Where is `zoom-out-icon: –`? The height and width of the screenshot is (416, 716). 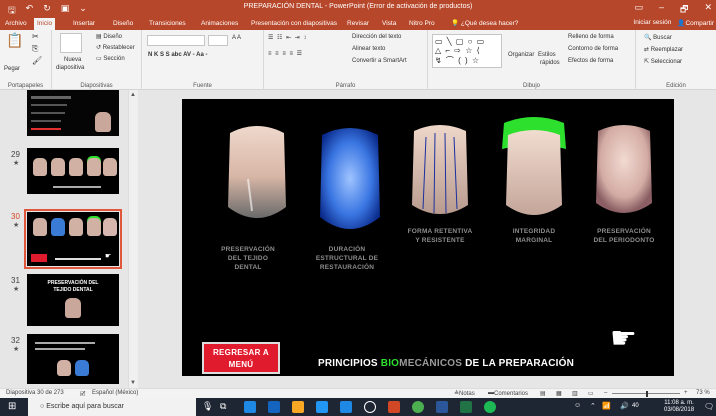 zoom-out-icon: – is located at coordinates (605, 393).